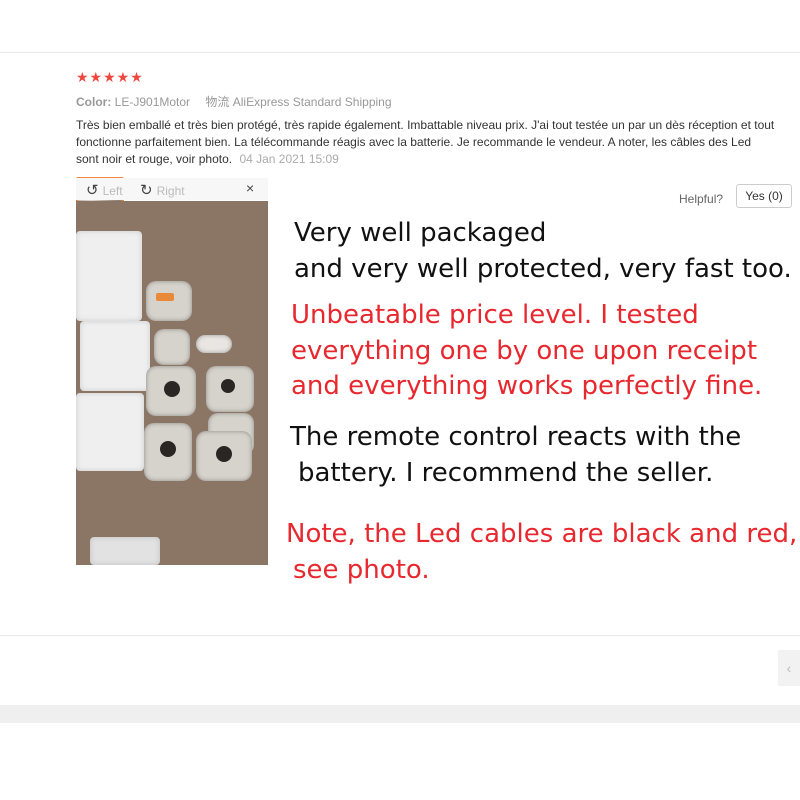 This screenshot has width=800, height=800. Describe the element at coordinates (524, 351) in the screenshot. I see `translation-line-4: everything one by one upon receipt` at that location.